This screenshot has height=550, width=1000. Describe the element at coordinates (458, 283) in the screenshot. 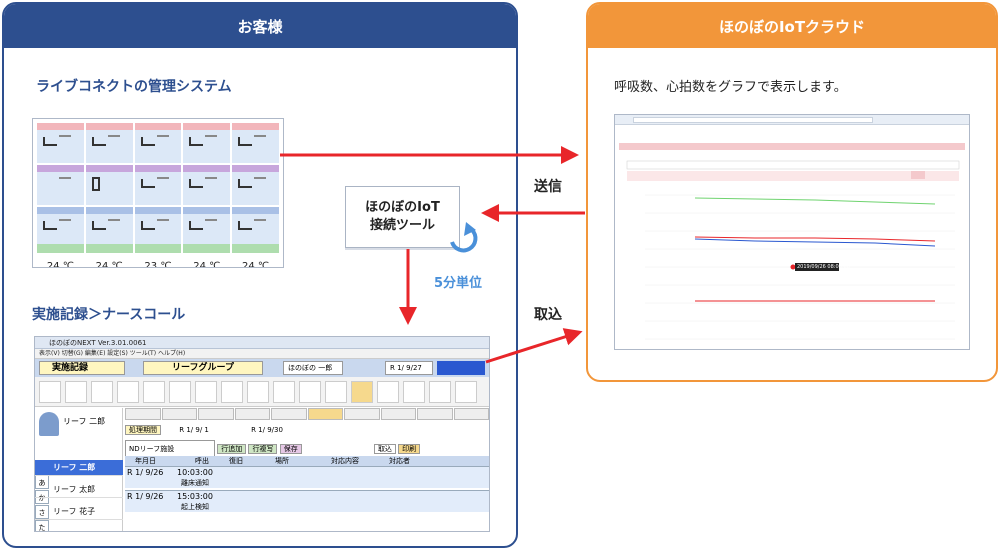

I see `interval-label: 5分単位` at that location.